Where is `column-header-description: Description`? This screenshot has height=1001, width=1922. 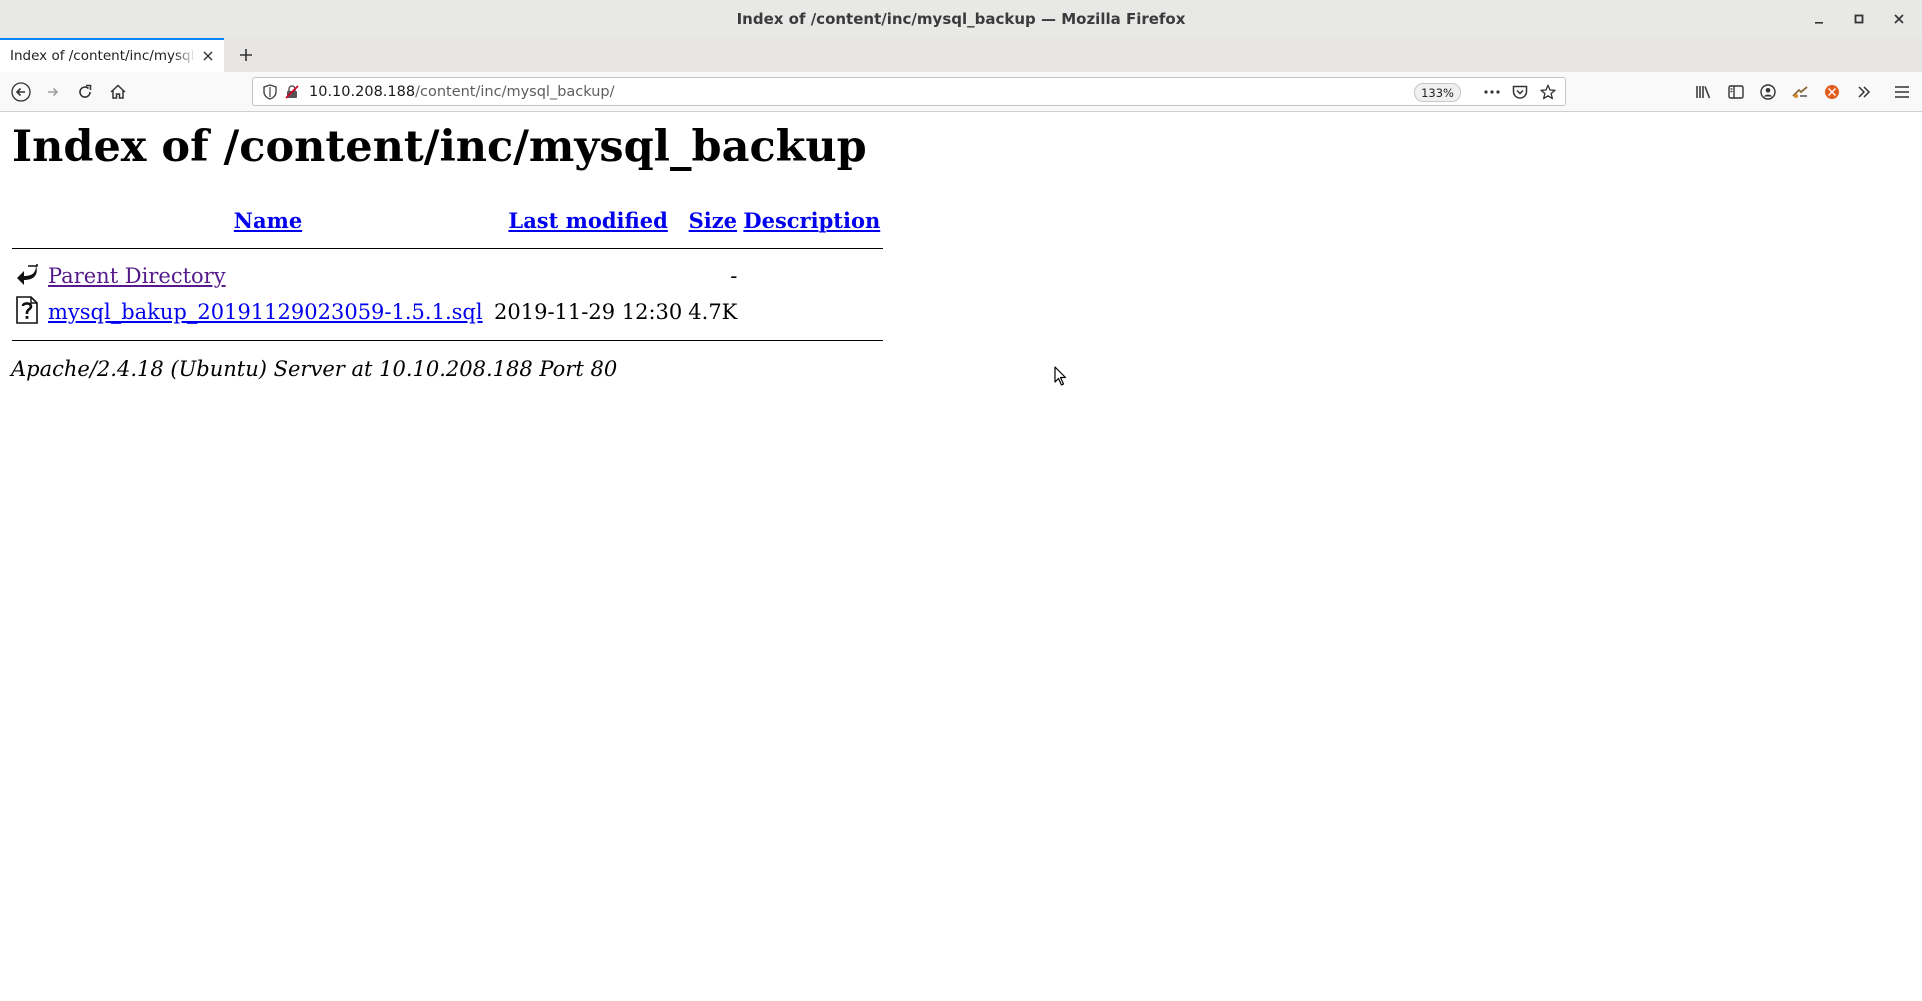 column-header-description: Description is located at coordinates (811, 220).